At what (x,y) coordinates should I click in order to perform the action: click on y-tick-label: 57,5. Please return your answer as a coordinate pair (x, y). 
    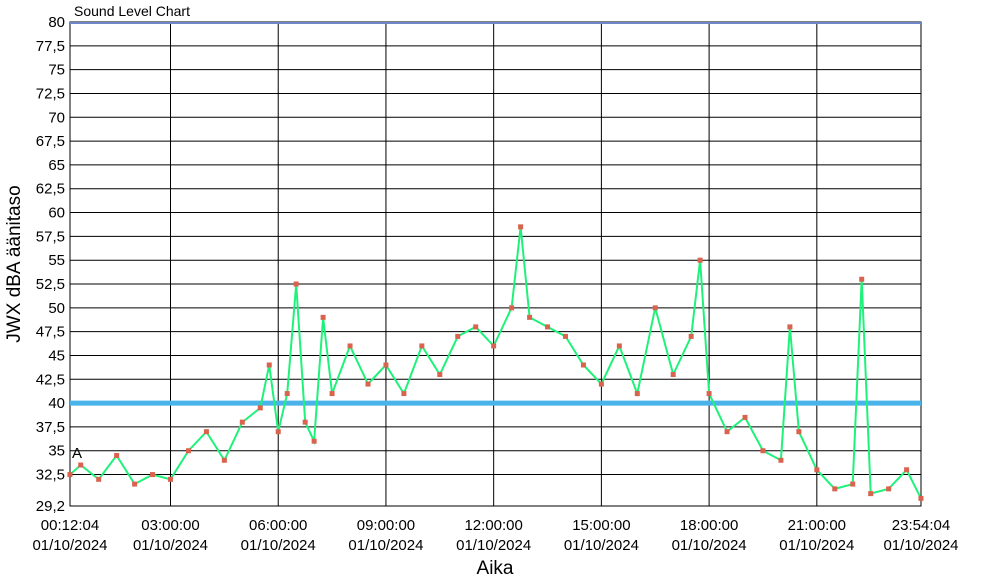
    Looking at the image, I should click on (50, 236).